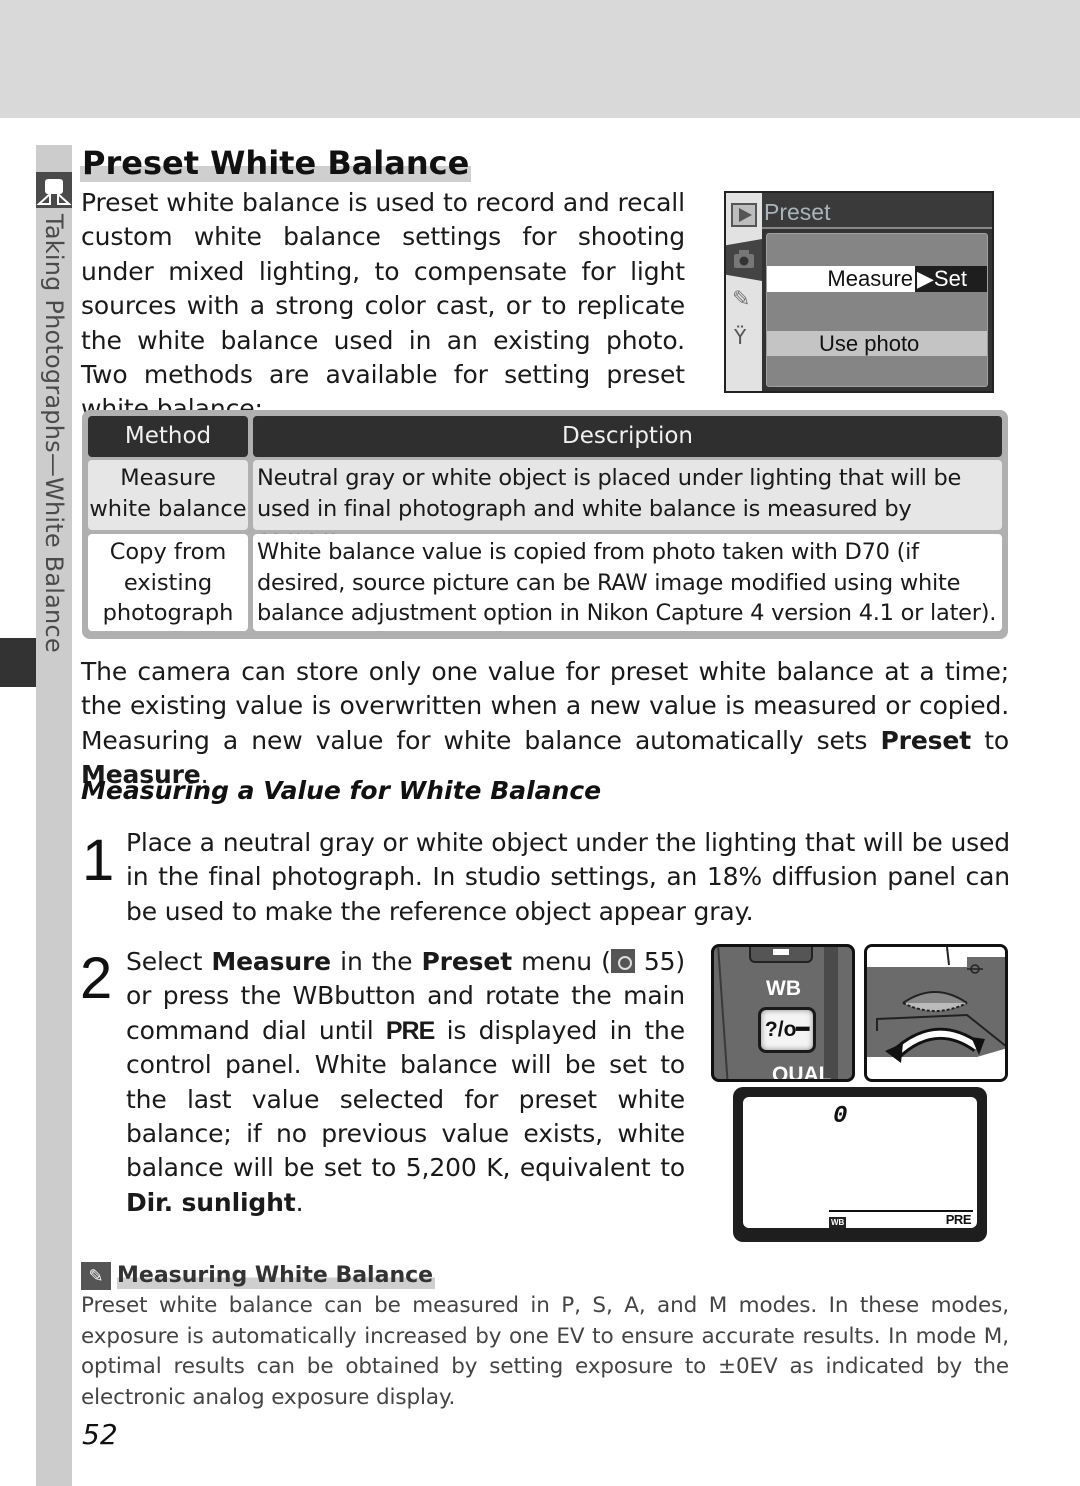 This screenshot has width=1080, height=1486. I want to click on menu-item-measure-set: ▶Set, so click(951, 279).